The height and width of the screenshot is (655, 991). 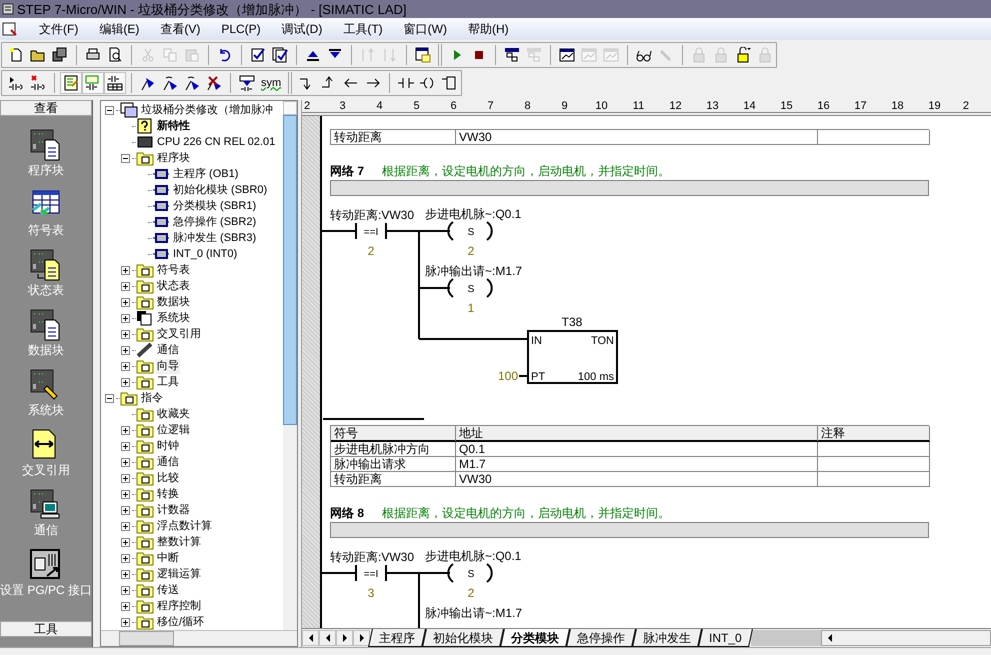 I want to click on tree-item: 浮点数计算, so click(x=184, y=526).